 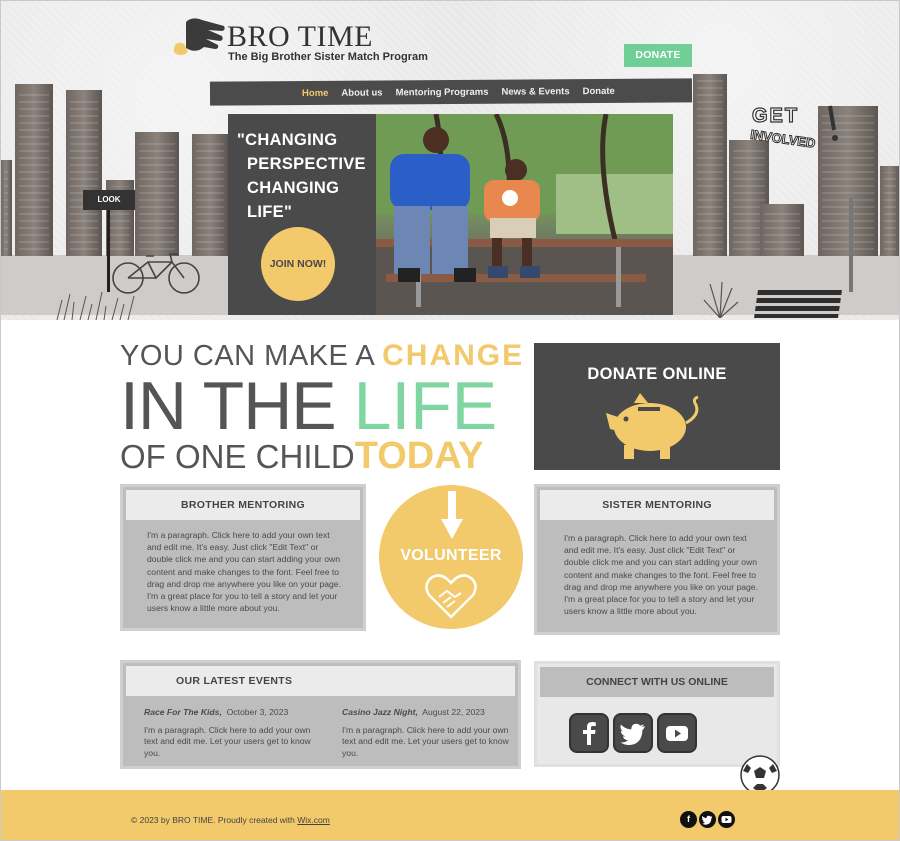 I want to click on footer-youtube-icon, so click(x=726, y=819).